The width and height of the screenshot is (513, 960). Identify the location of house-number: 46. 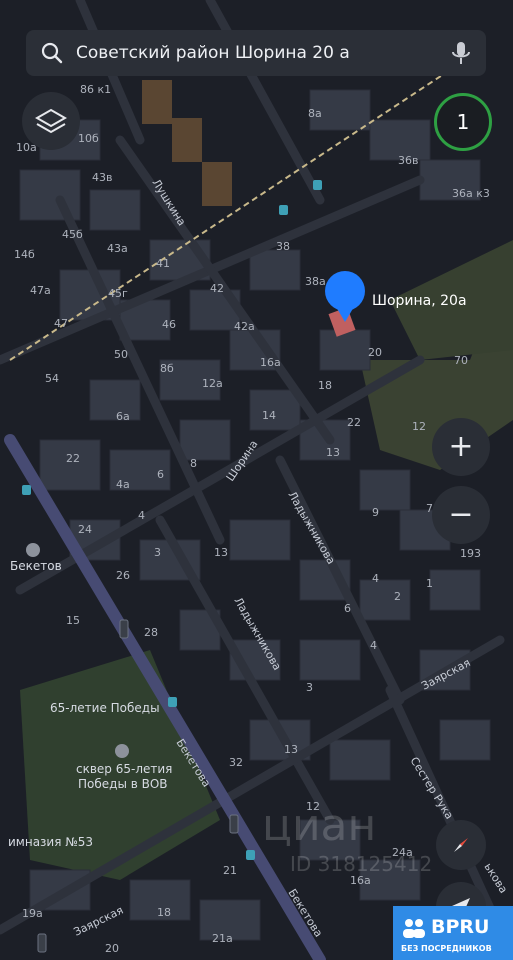
(169, 324).